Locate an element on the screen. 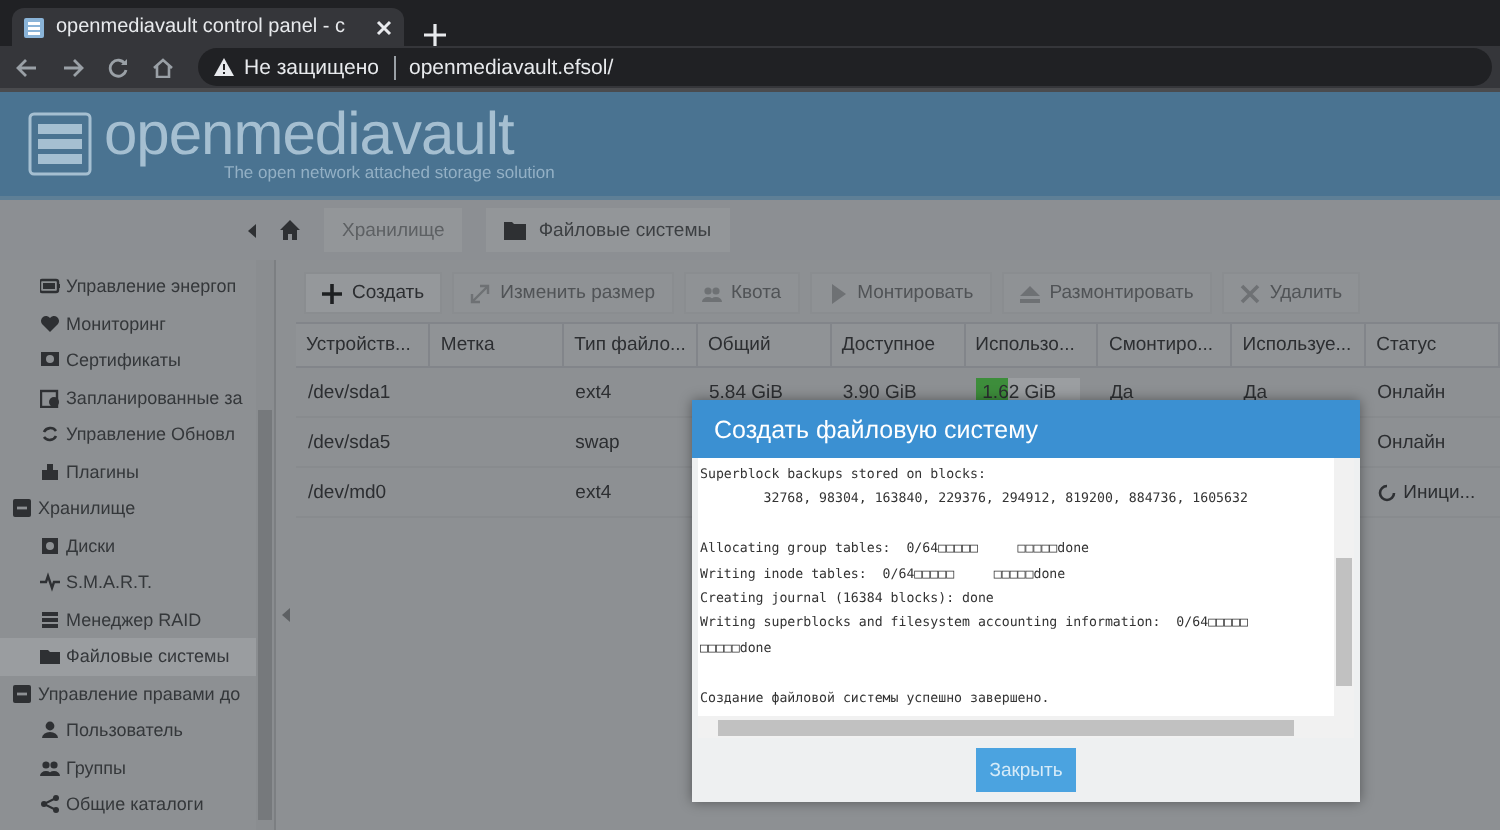 Image resolution: width=1500 pixels, height=830 pixels. toolbar-button: Создать is located at coordinates (373, 293).